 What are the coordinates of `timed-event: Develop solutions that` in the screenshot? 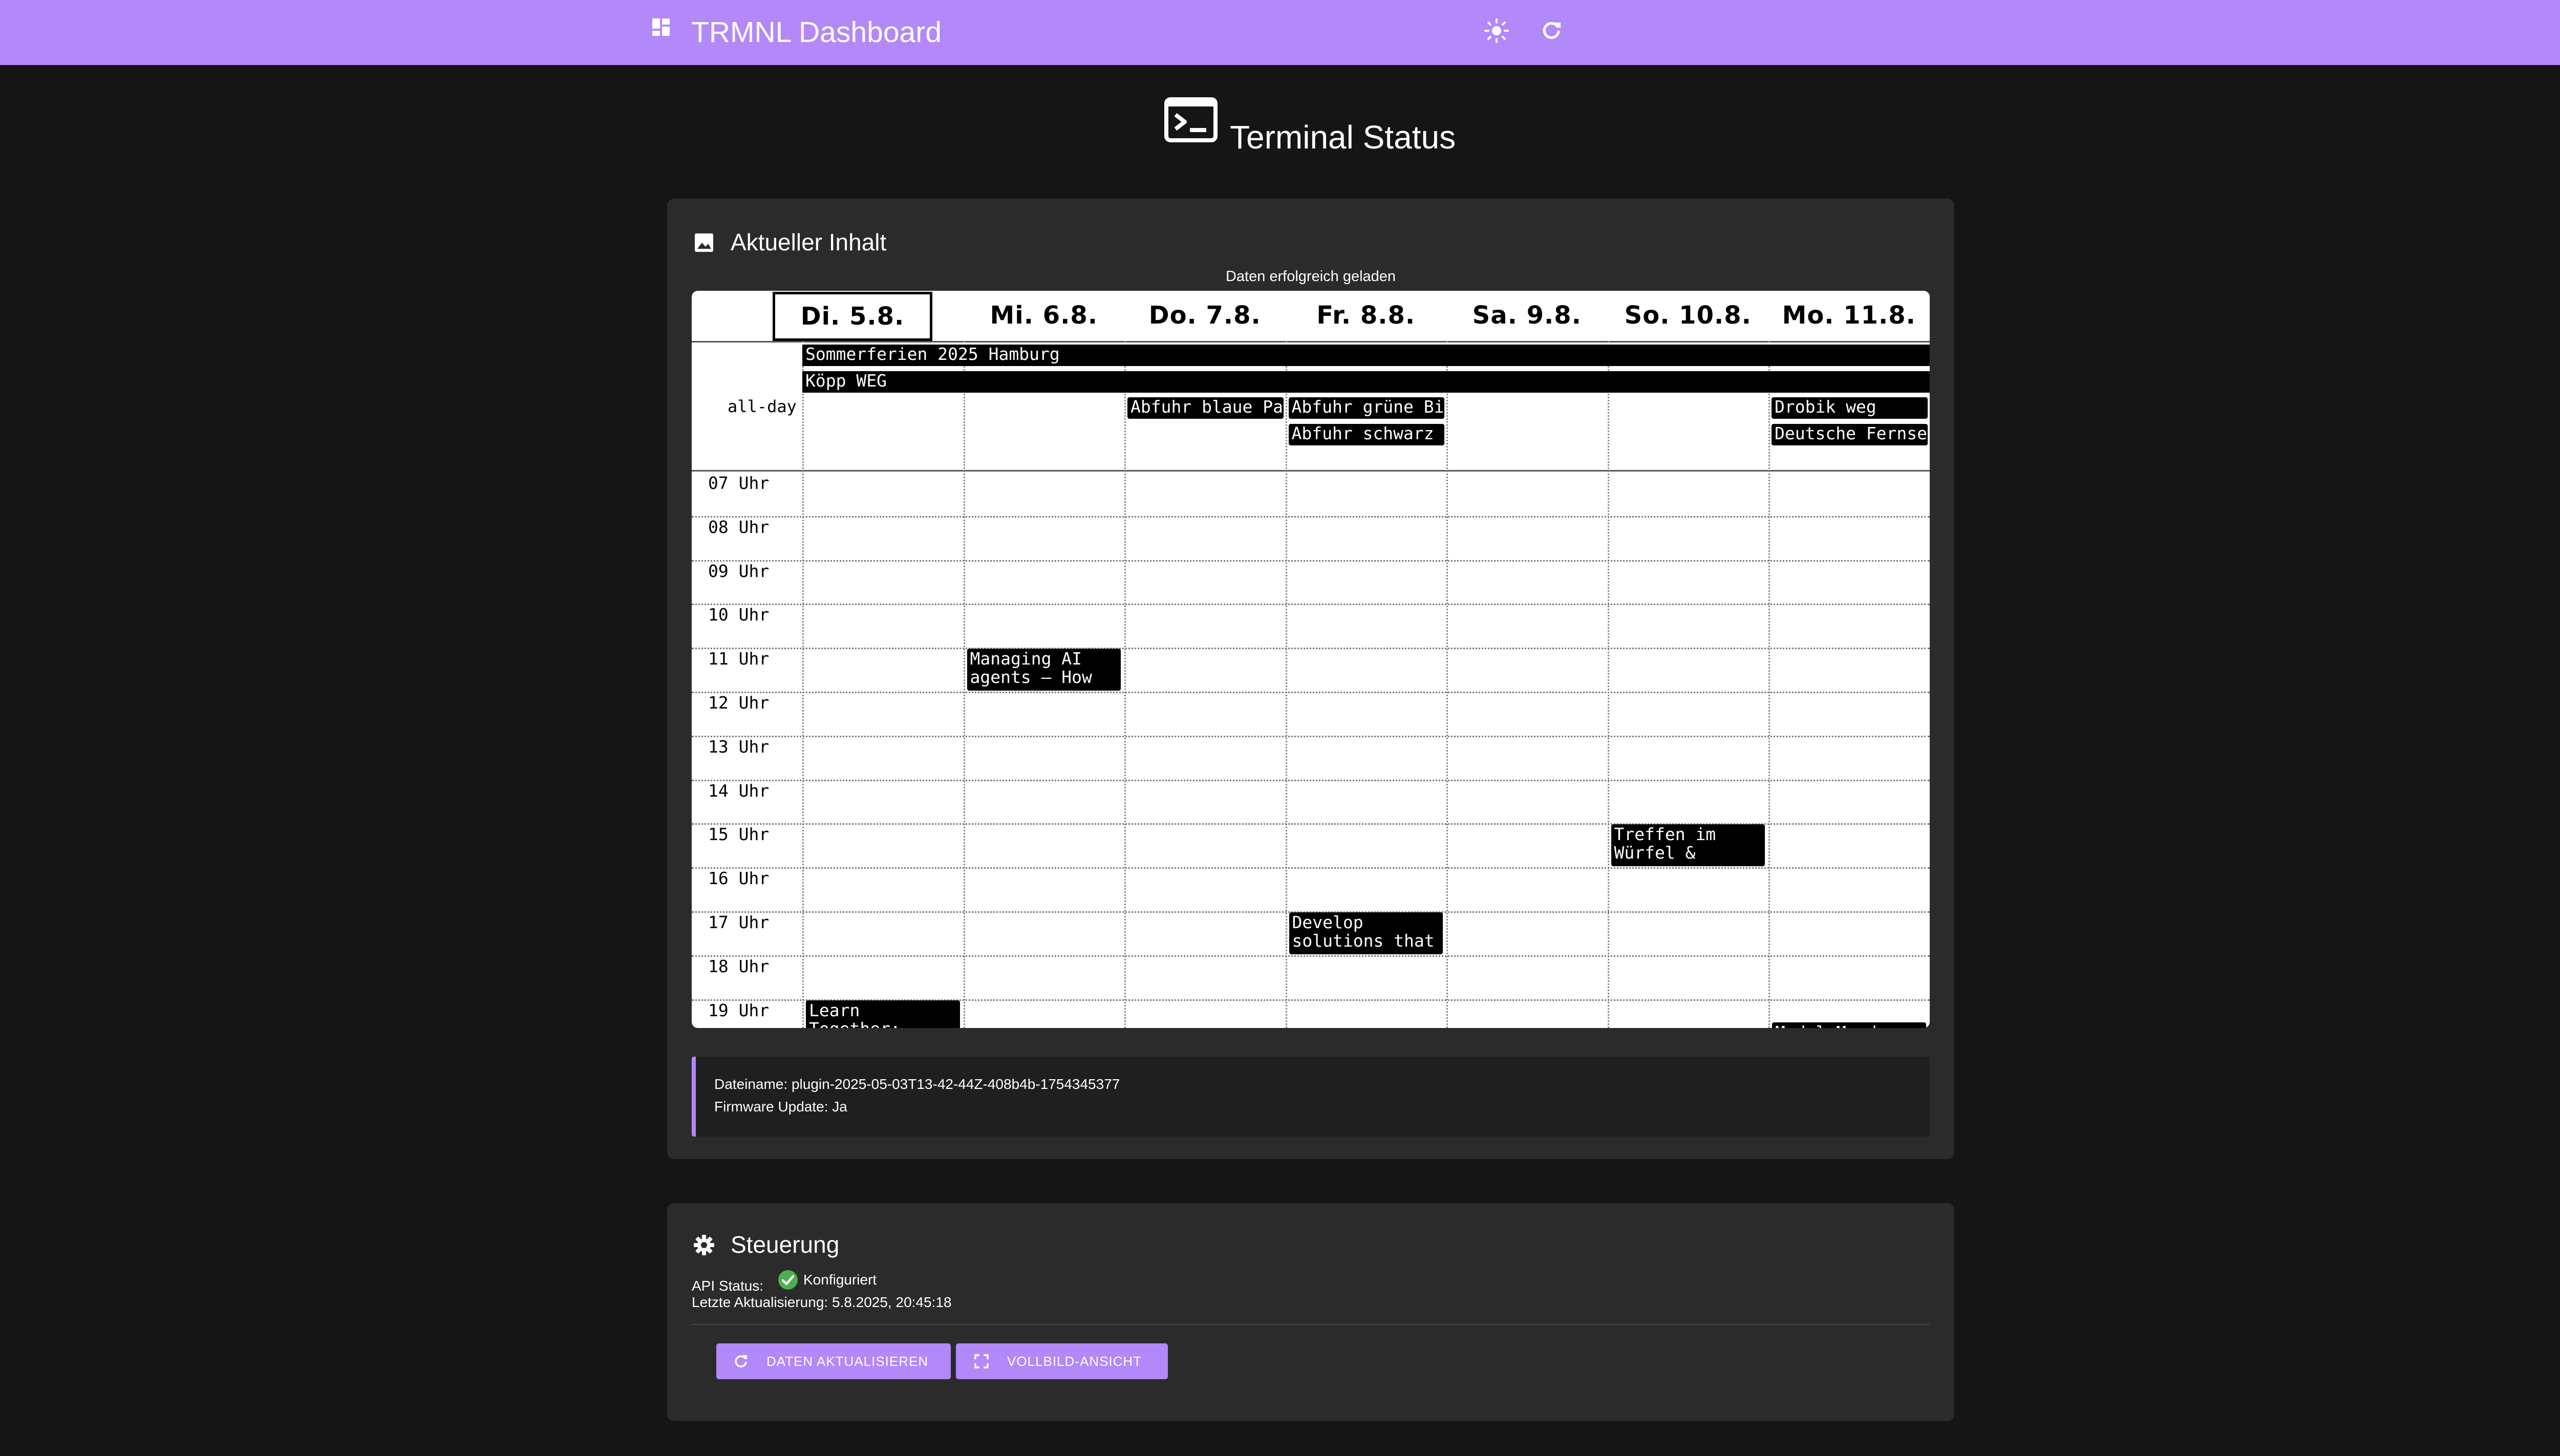 It's located at (1366, 933).